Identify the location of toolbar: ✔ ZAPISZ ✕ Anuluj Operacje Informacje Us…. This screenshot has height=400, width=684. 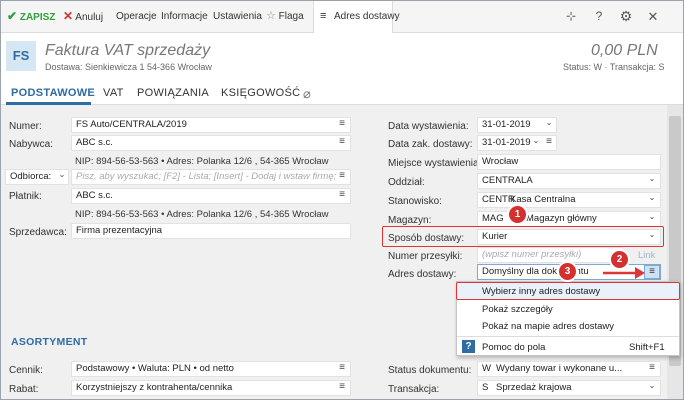
(342, 17).